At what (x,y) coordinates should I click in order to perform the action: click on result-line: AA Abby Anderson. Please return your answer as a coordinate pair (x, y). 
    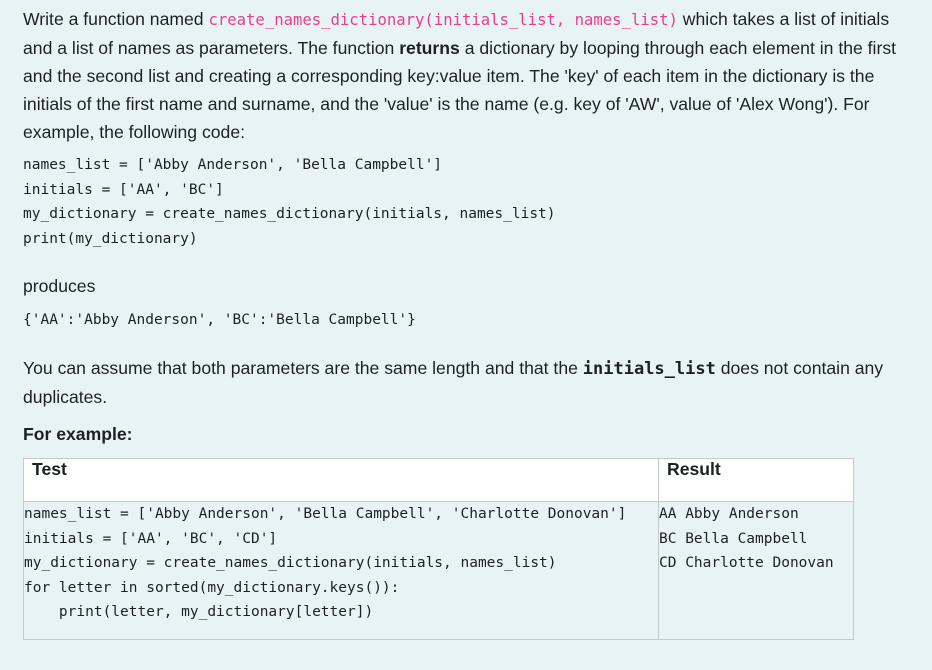
    Looking at the image, I should click on (729, 514).